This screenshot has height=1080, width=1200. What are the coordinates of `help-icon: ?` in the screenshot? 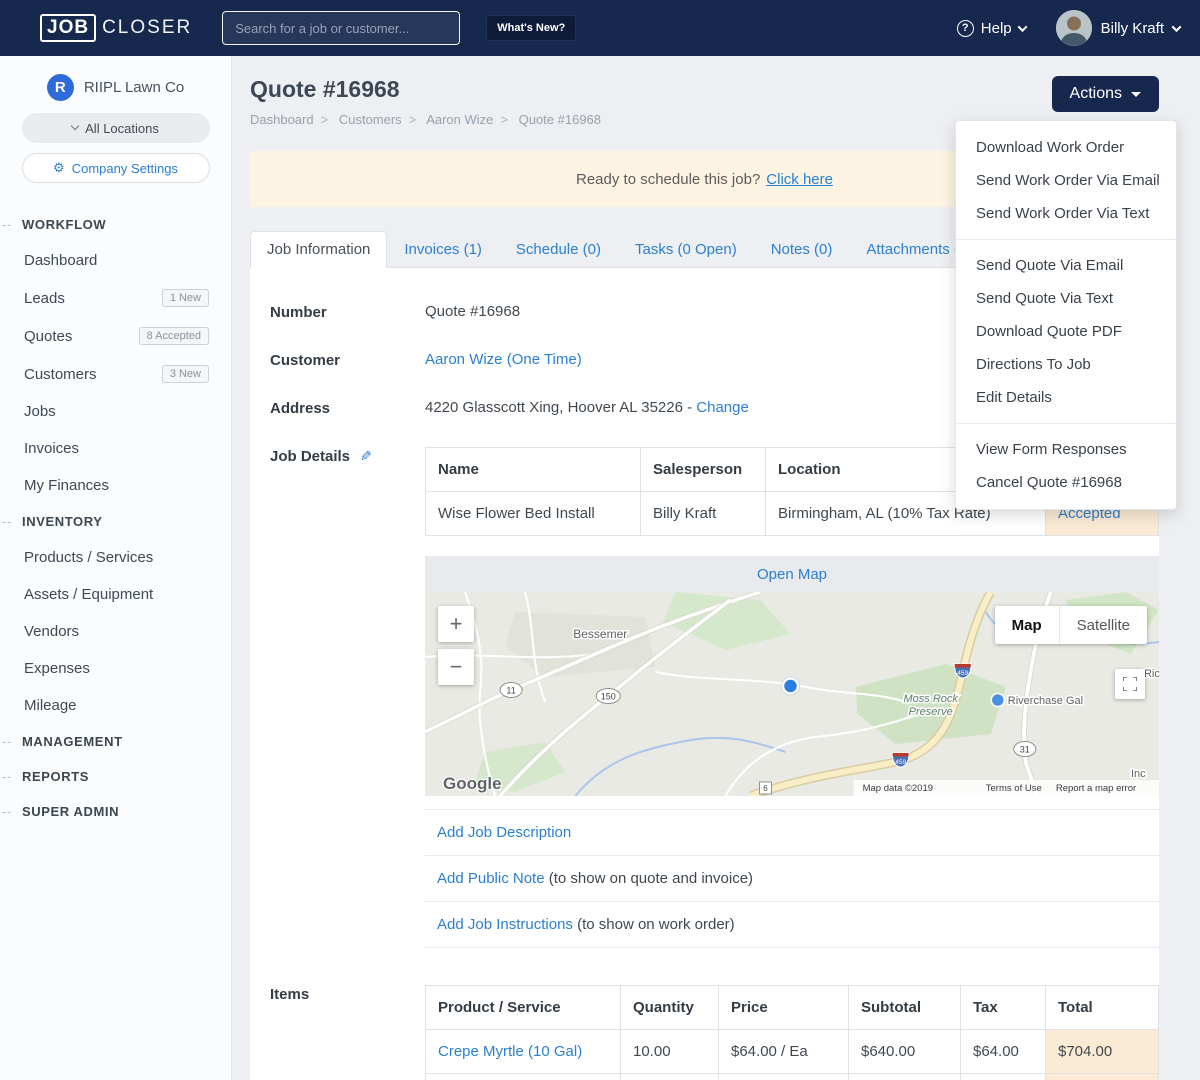 It's located at (965, 28).